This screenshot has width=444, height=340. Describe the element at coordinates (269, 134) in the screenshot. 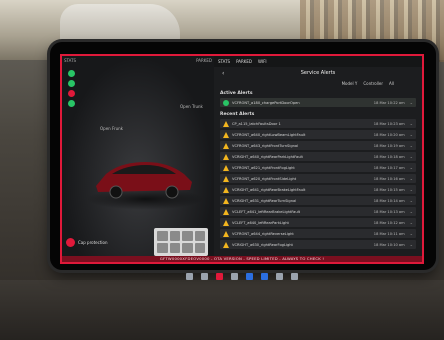

I see `alert-name: VCFRONT_a640_rightLowBeamLightFault` at that location.